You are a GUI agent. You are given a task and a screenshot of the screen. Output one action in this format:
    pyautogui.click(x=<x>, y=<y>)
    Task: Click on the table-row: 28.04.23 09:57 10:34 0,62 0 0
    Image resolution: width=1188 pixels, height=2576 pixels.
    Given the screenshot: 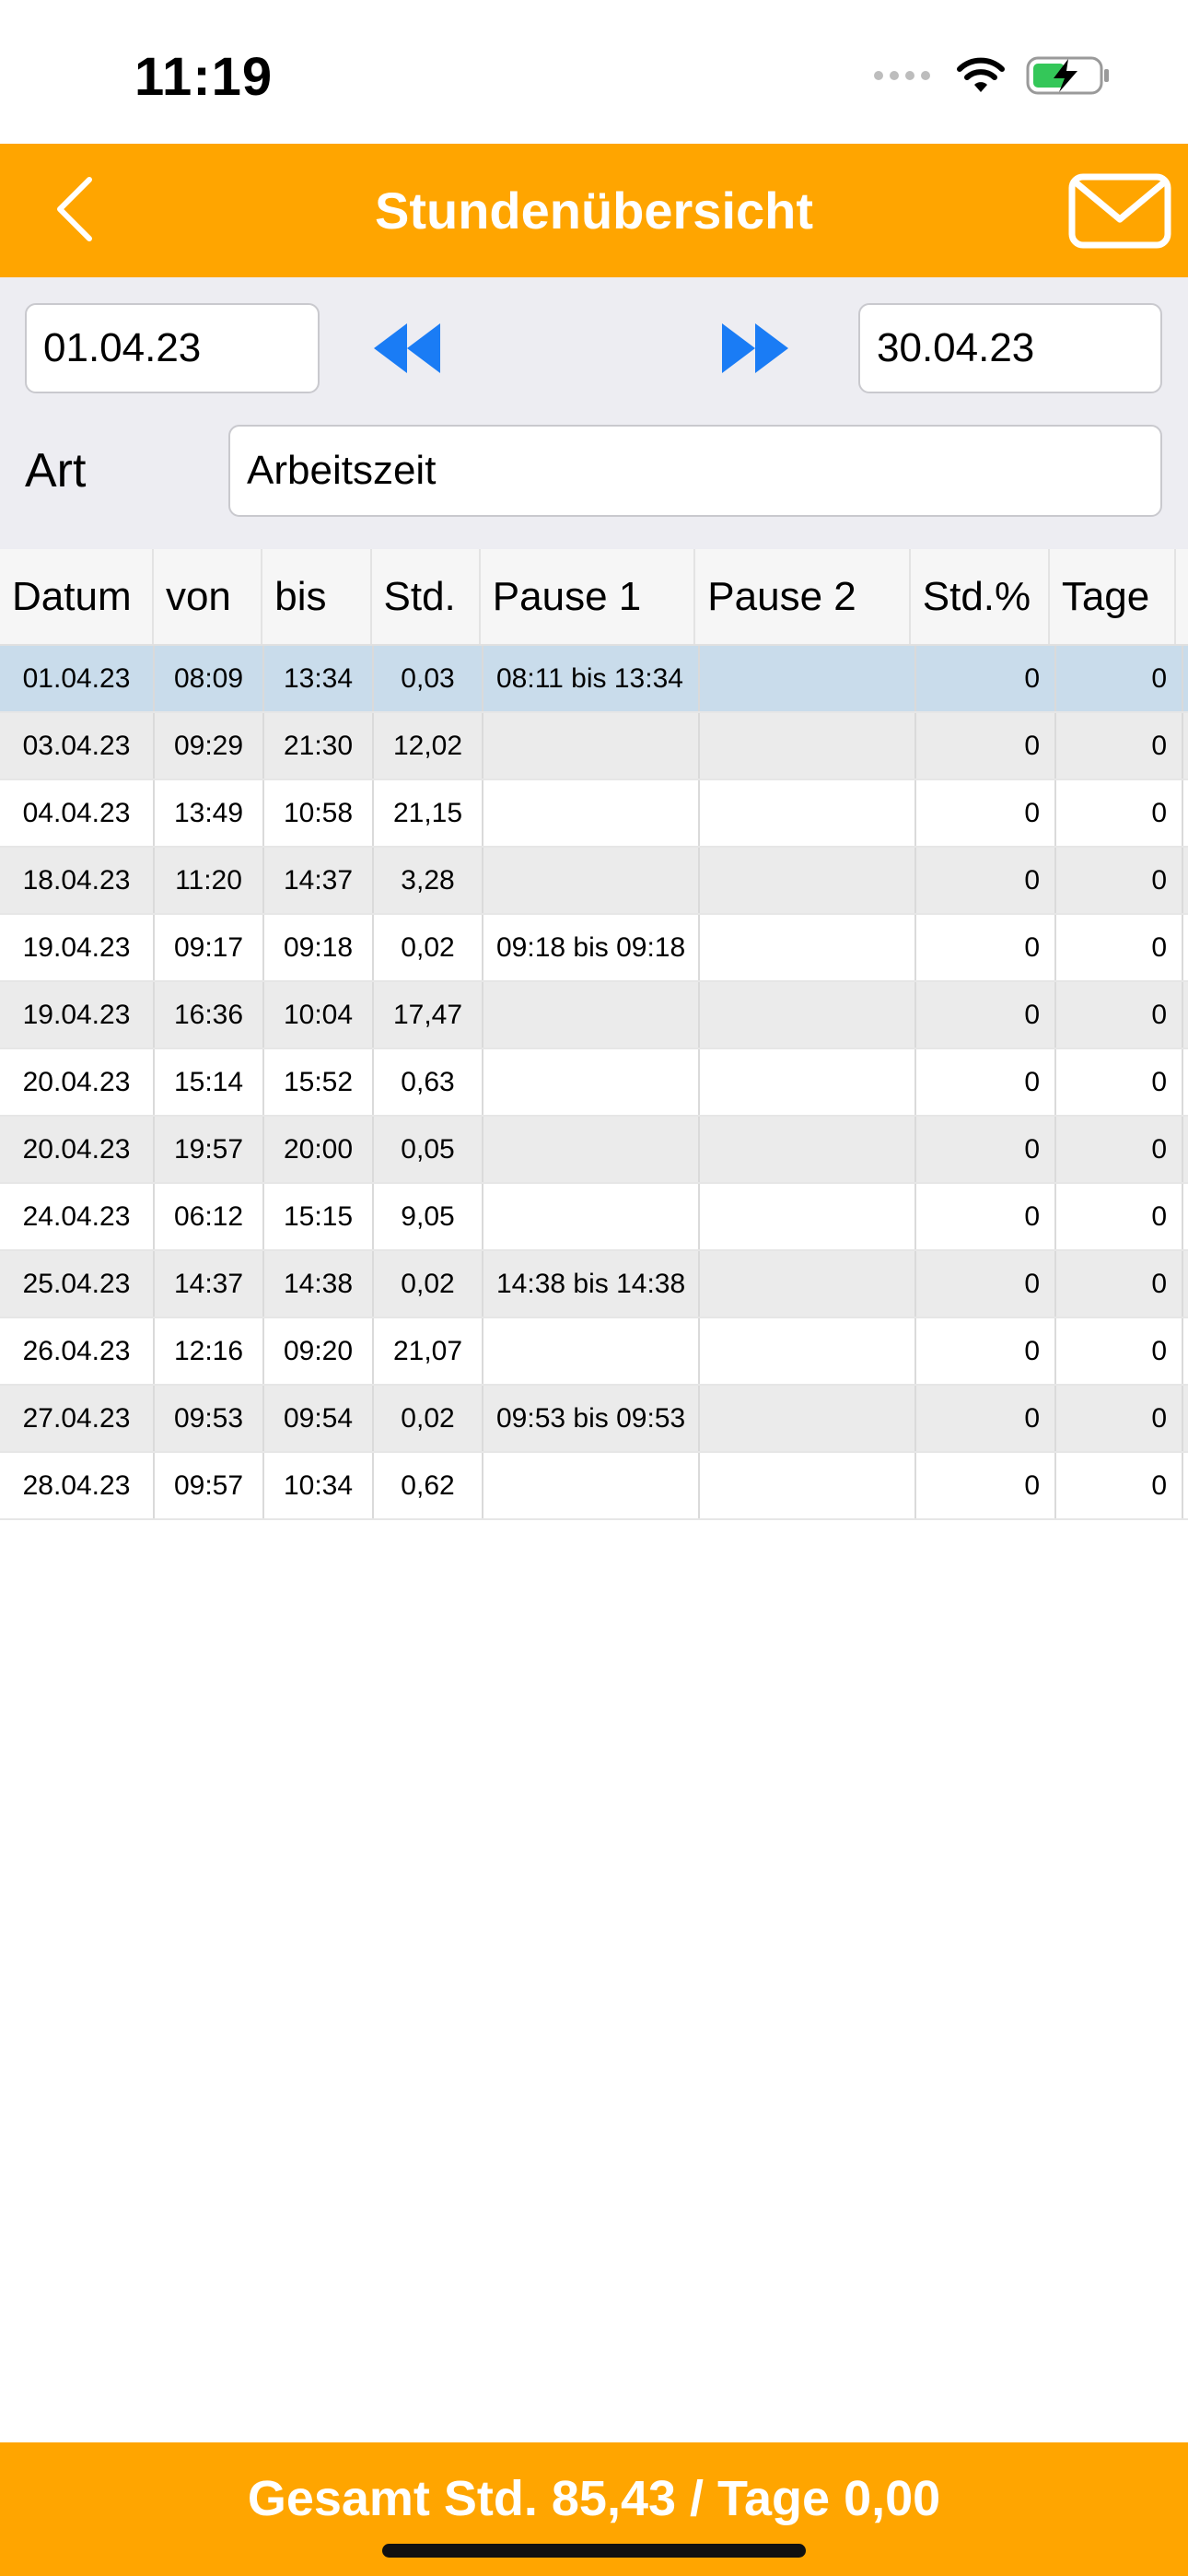 What is the action you would take?
    pyautogui.click(x=594, y=1487)
    